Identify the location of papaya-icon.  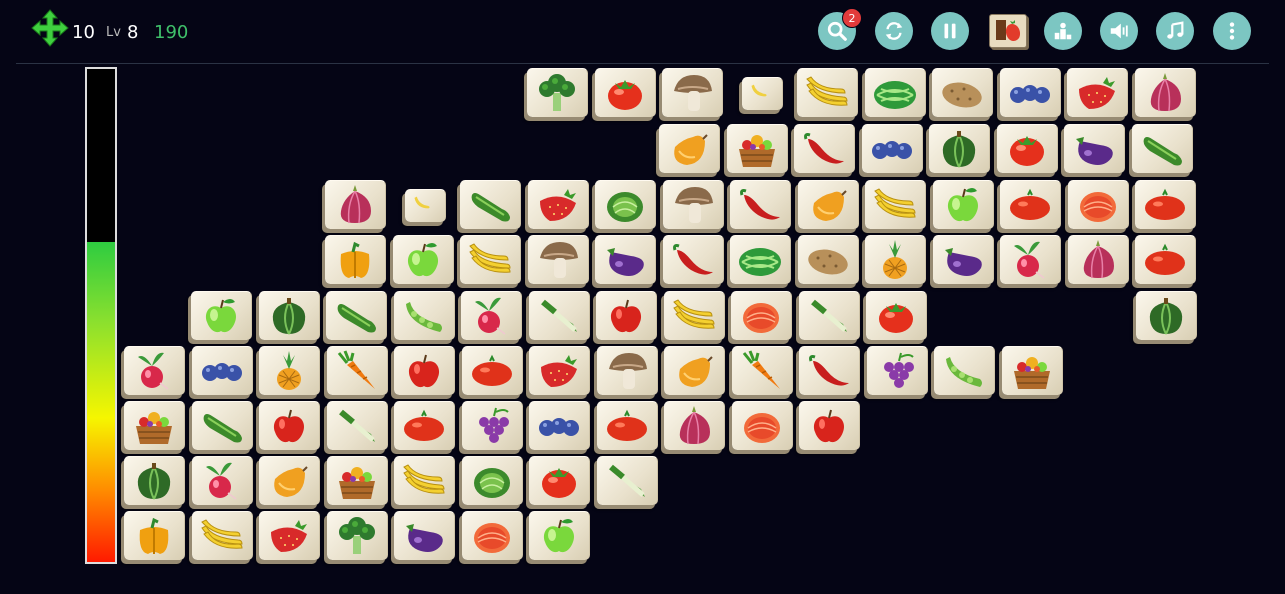
(829, 205).